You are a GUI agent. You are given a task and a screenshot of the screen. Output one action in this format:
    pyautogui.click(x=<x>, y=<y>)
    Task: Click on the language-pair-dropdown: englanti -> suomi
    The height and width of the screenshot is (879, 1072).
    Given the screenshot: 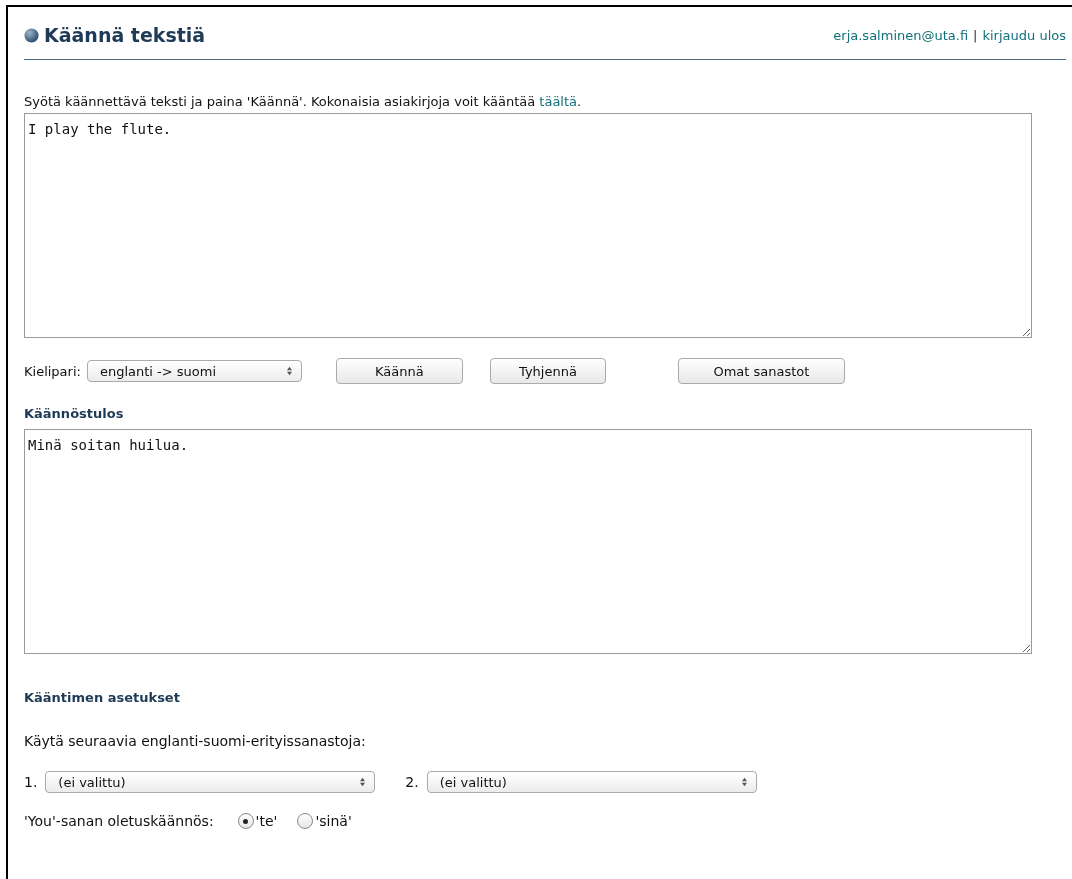 What is the action you would take?
    pyautogui.click(x=194, y=371)
    